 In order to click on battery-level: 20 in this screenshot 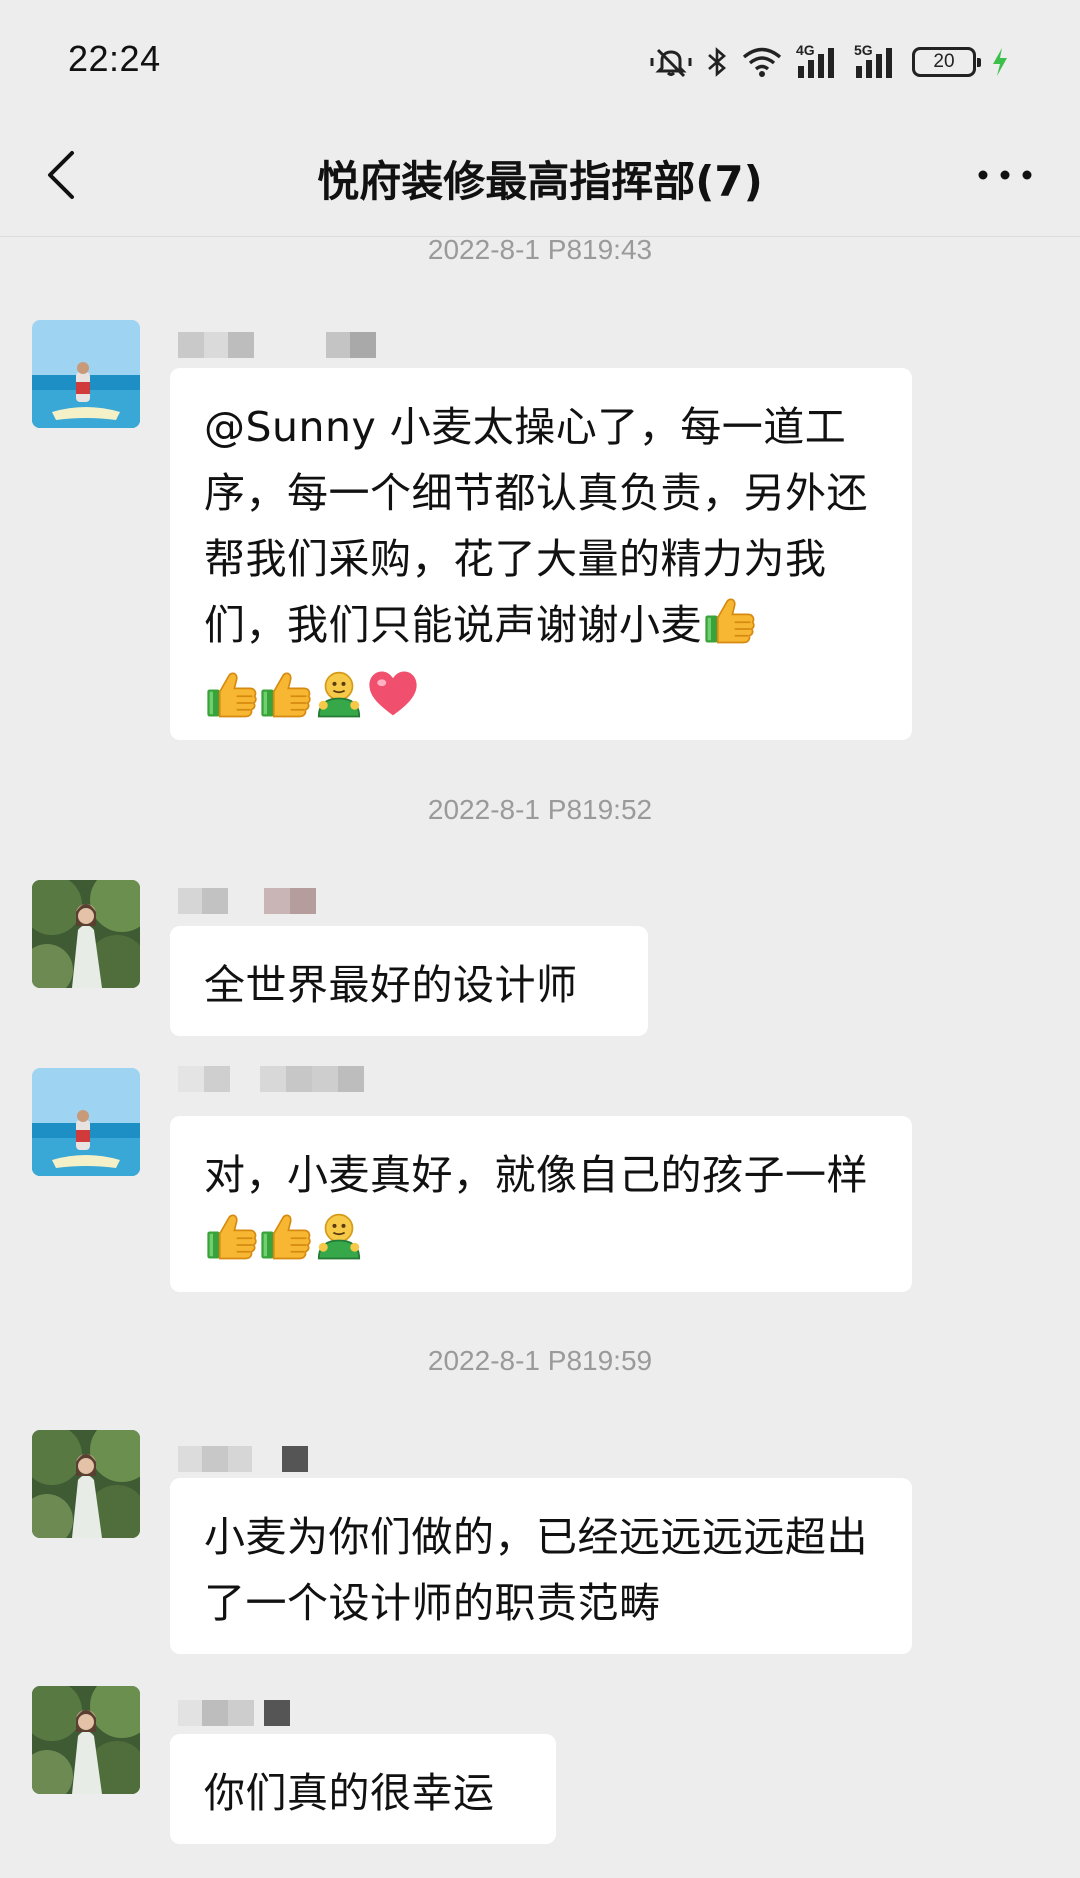, I will do `click(944, 61)`.